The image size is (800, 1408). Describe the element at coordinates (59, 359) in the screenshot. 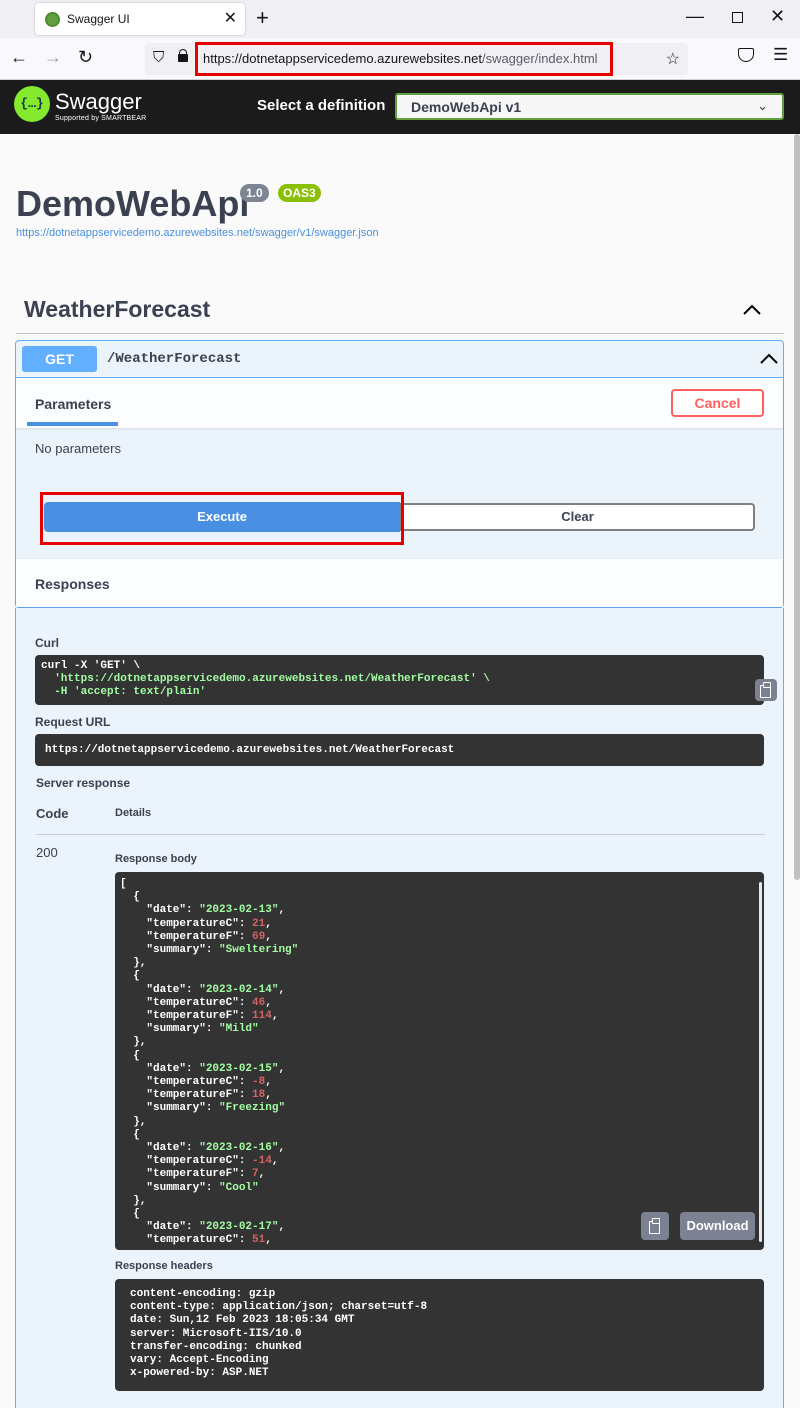

I see `method-badge: GET` at that location.